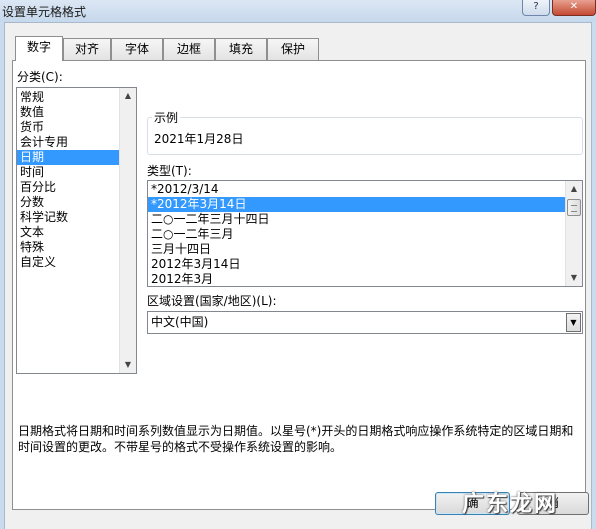 The height and width of the screenshot is (529, 596). Describe the element at coordinates (241, 49) in the screenshot. I see `tab-fill: 填充` at that location.